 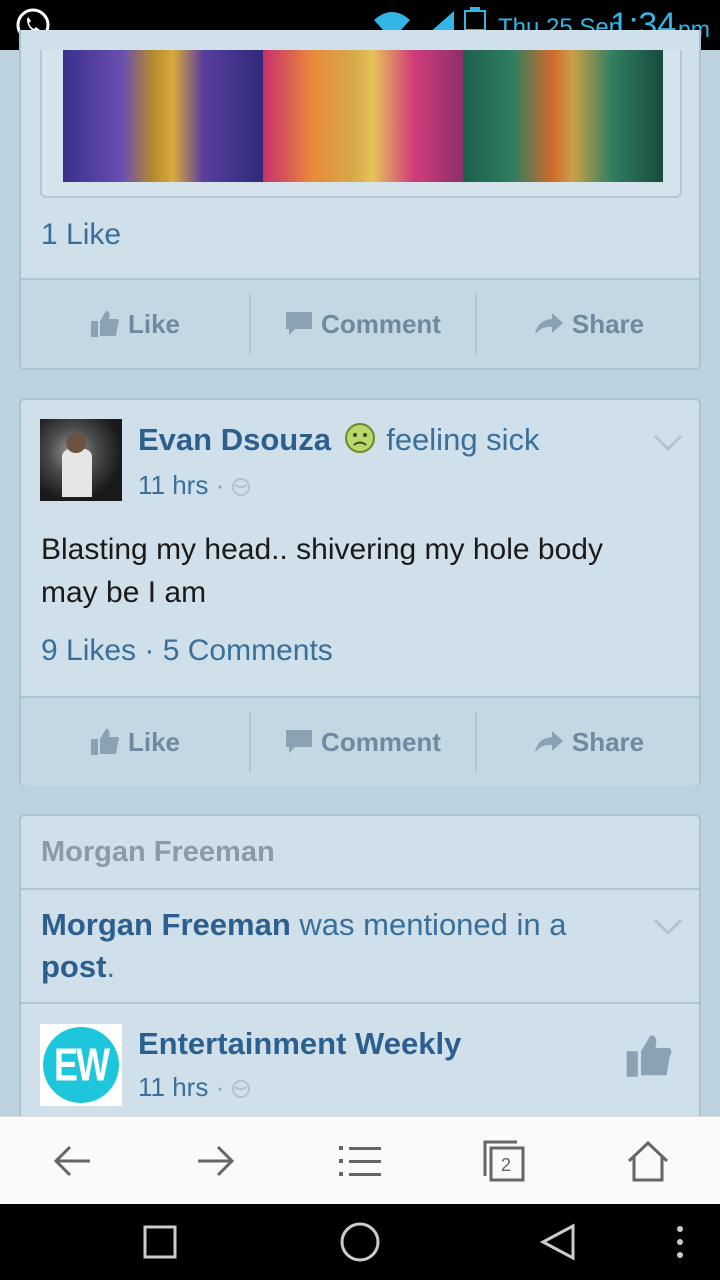 What do you see at coordinates (234, 439) in the screenshot?
I see `author-name: Evan Dsouza` at bounding box center [234, 439].